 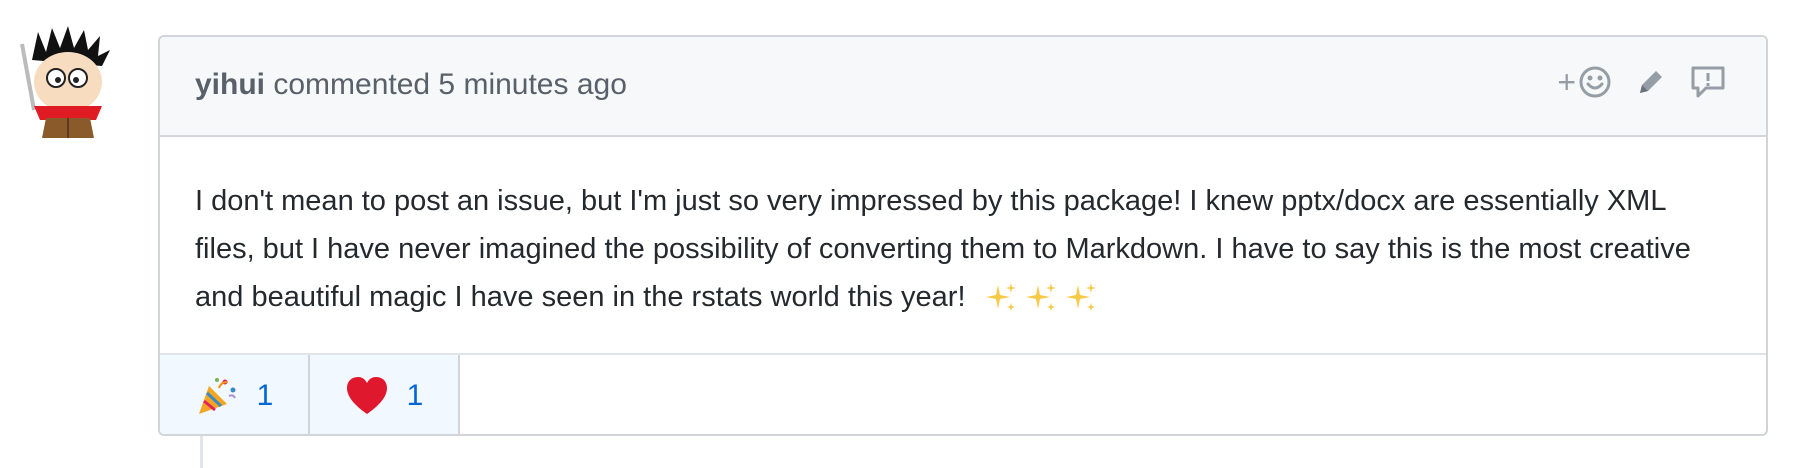 I want to click on smiley-icon, so click(x=1595, y=82).